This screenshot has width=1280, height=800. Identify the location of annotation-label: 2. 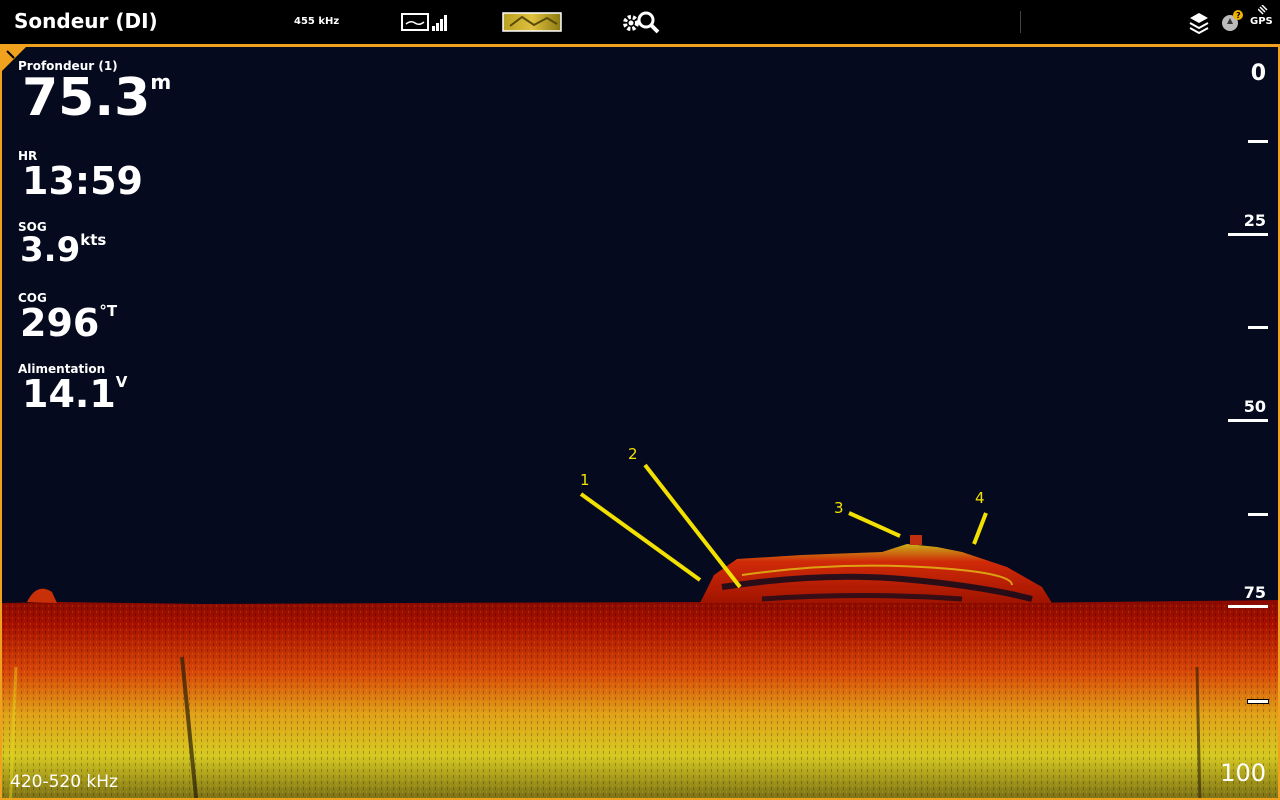
(633, 454).